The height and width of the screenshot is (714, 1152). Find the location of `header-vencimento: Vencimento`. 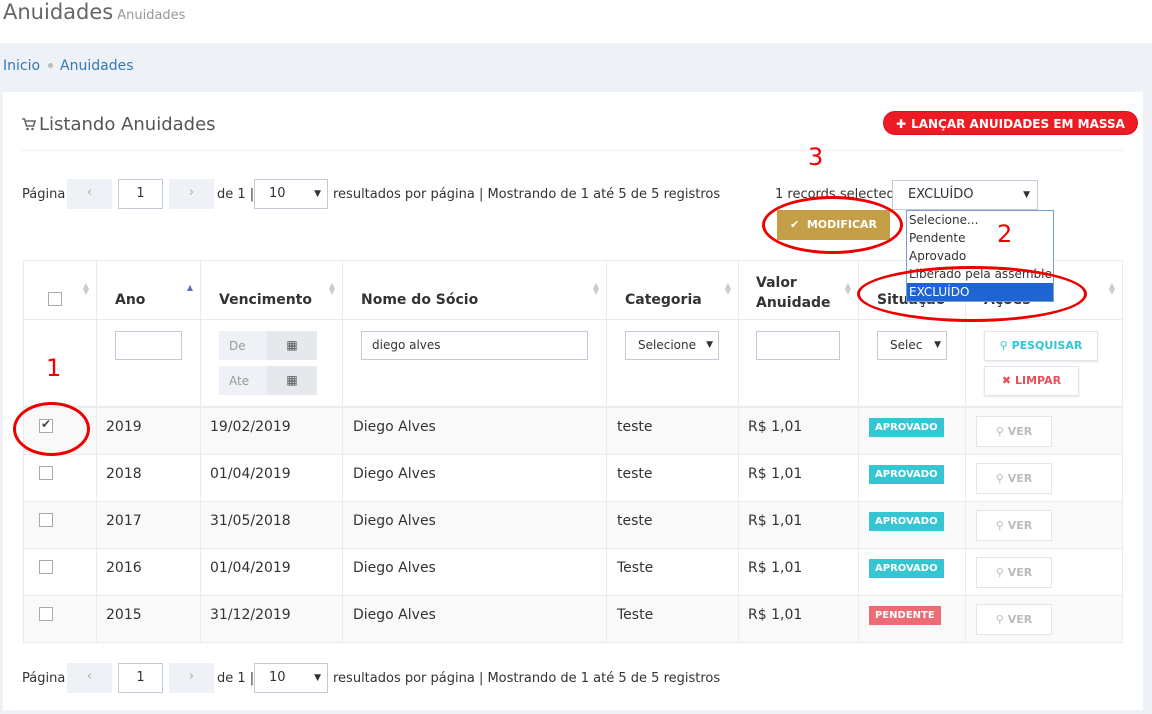

header-vencimento: Vencimento is located at coordinates (265, 300).